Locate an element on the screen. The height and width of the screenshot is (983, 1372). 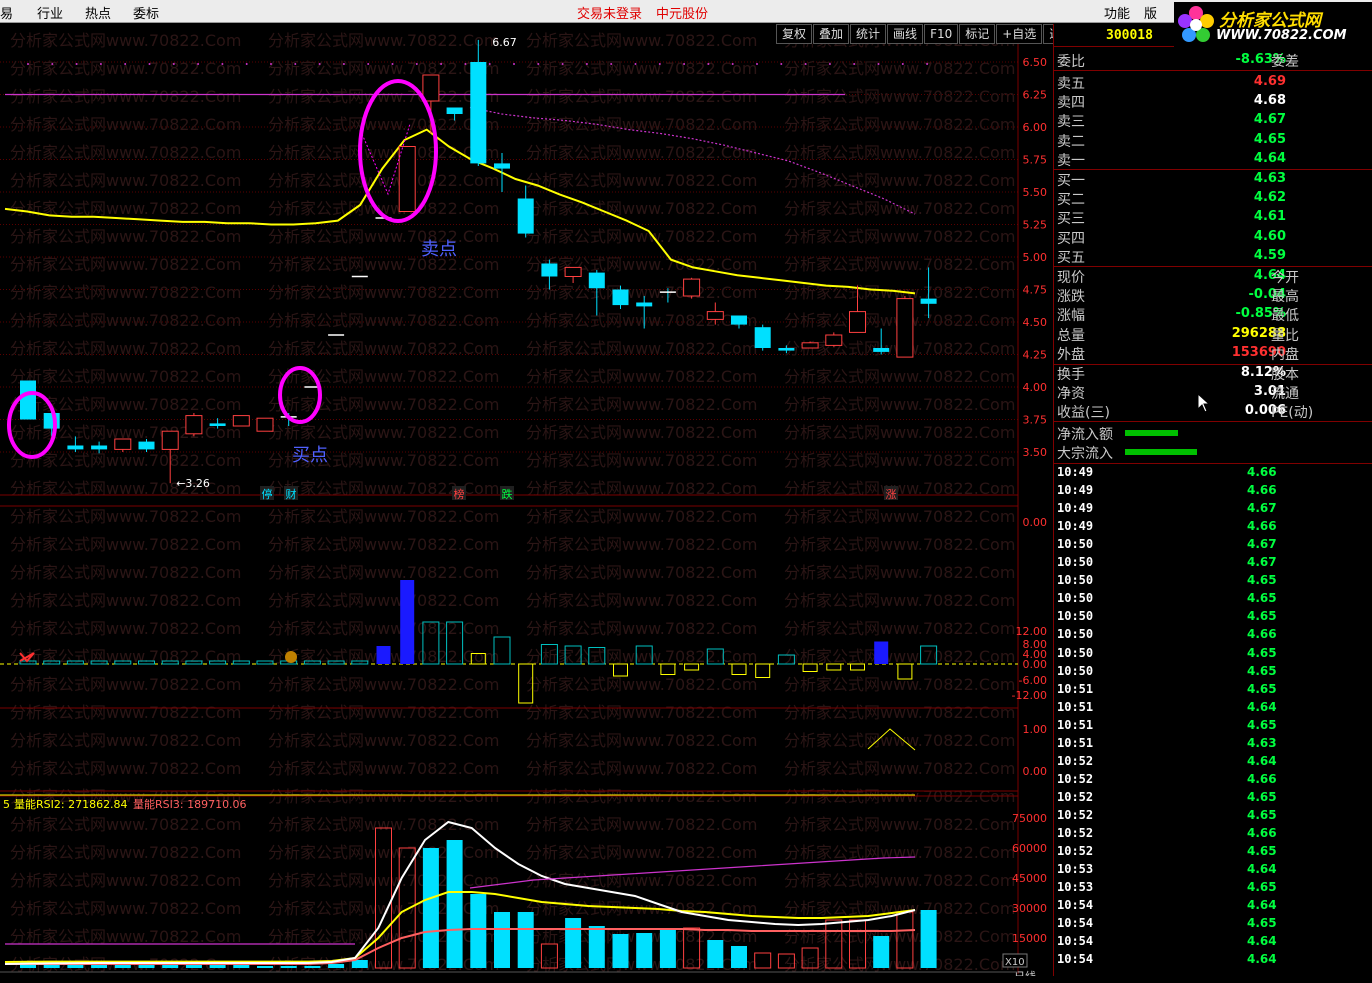
fund-0: 换手 8.12% 股本 is located at coordinates (1214, 373).